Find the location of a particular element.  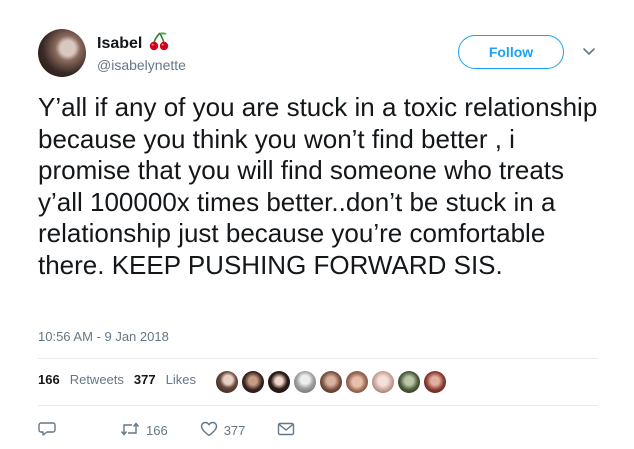

reply-button is located at coordinates (47, 430).